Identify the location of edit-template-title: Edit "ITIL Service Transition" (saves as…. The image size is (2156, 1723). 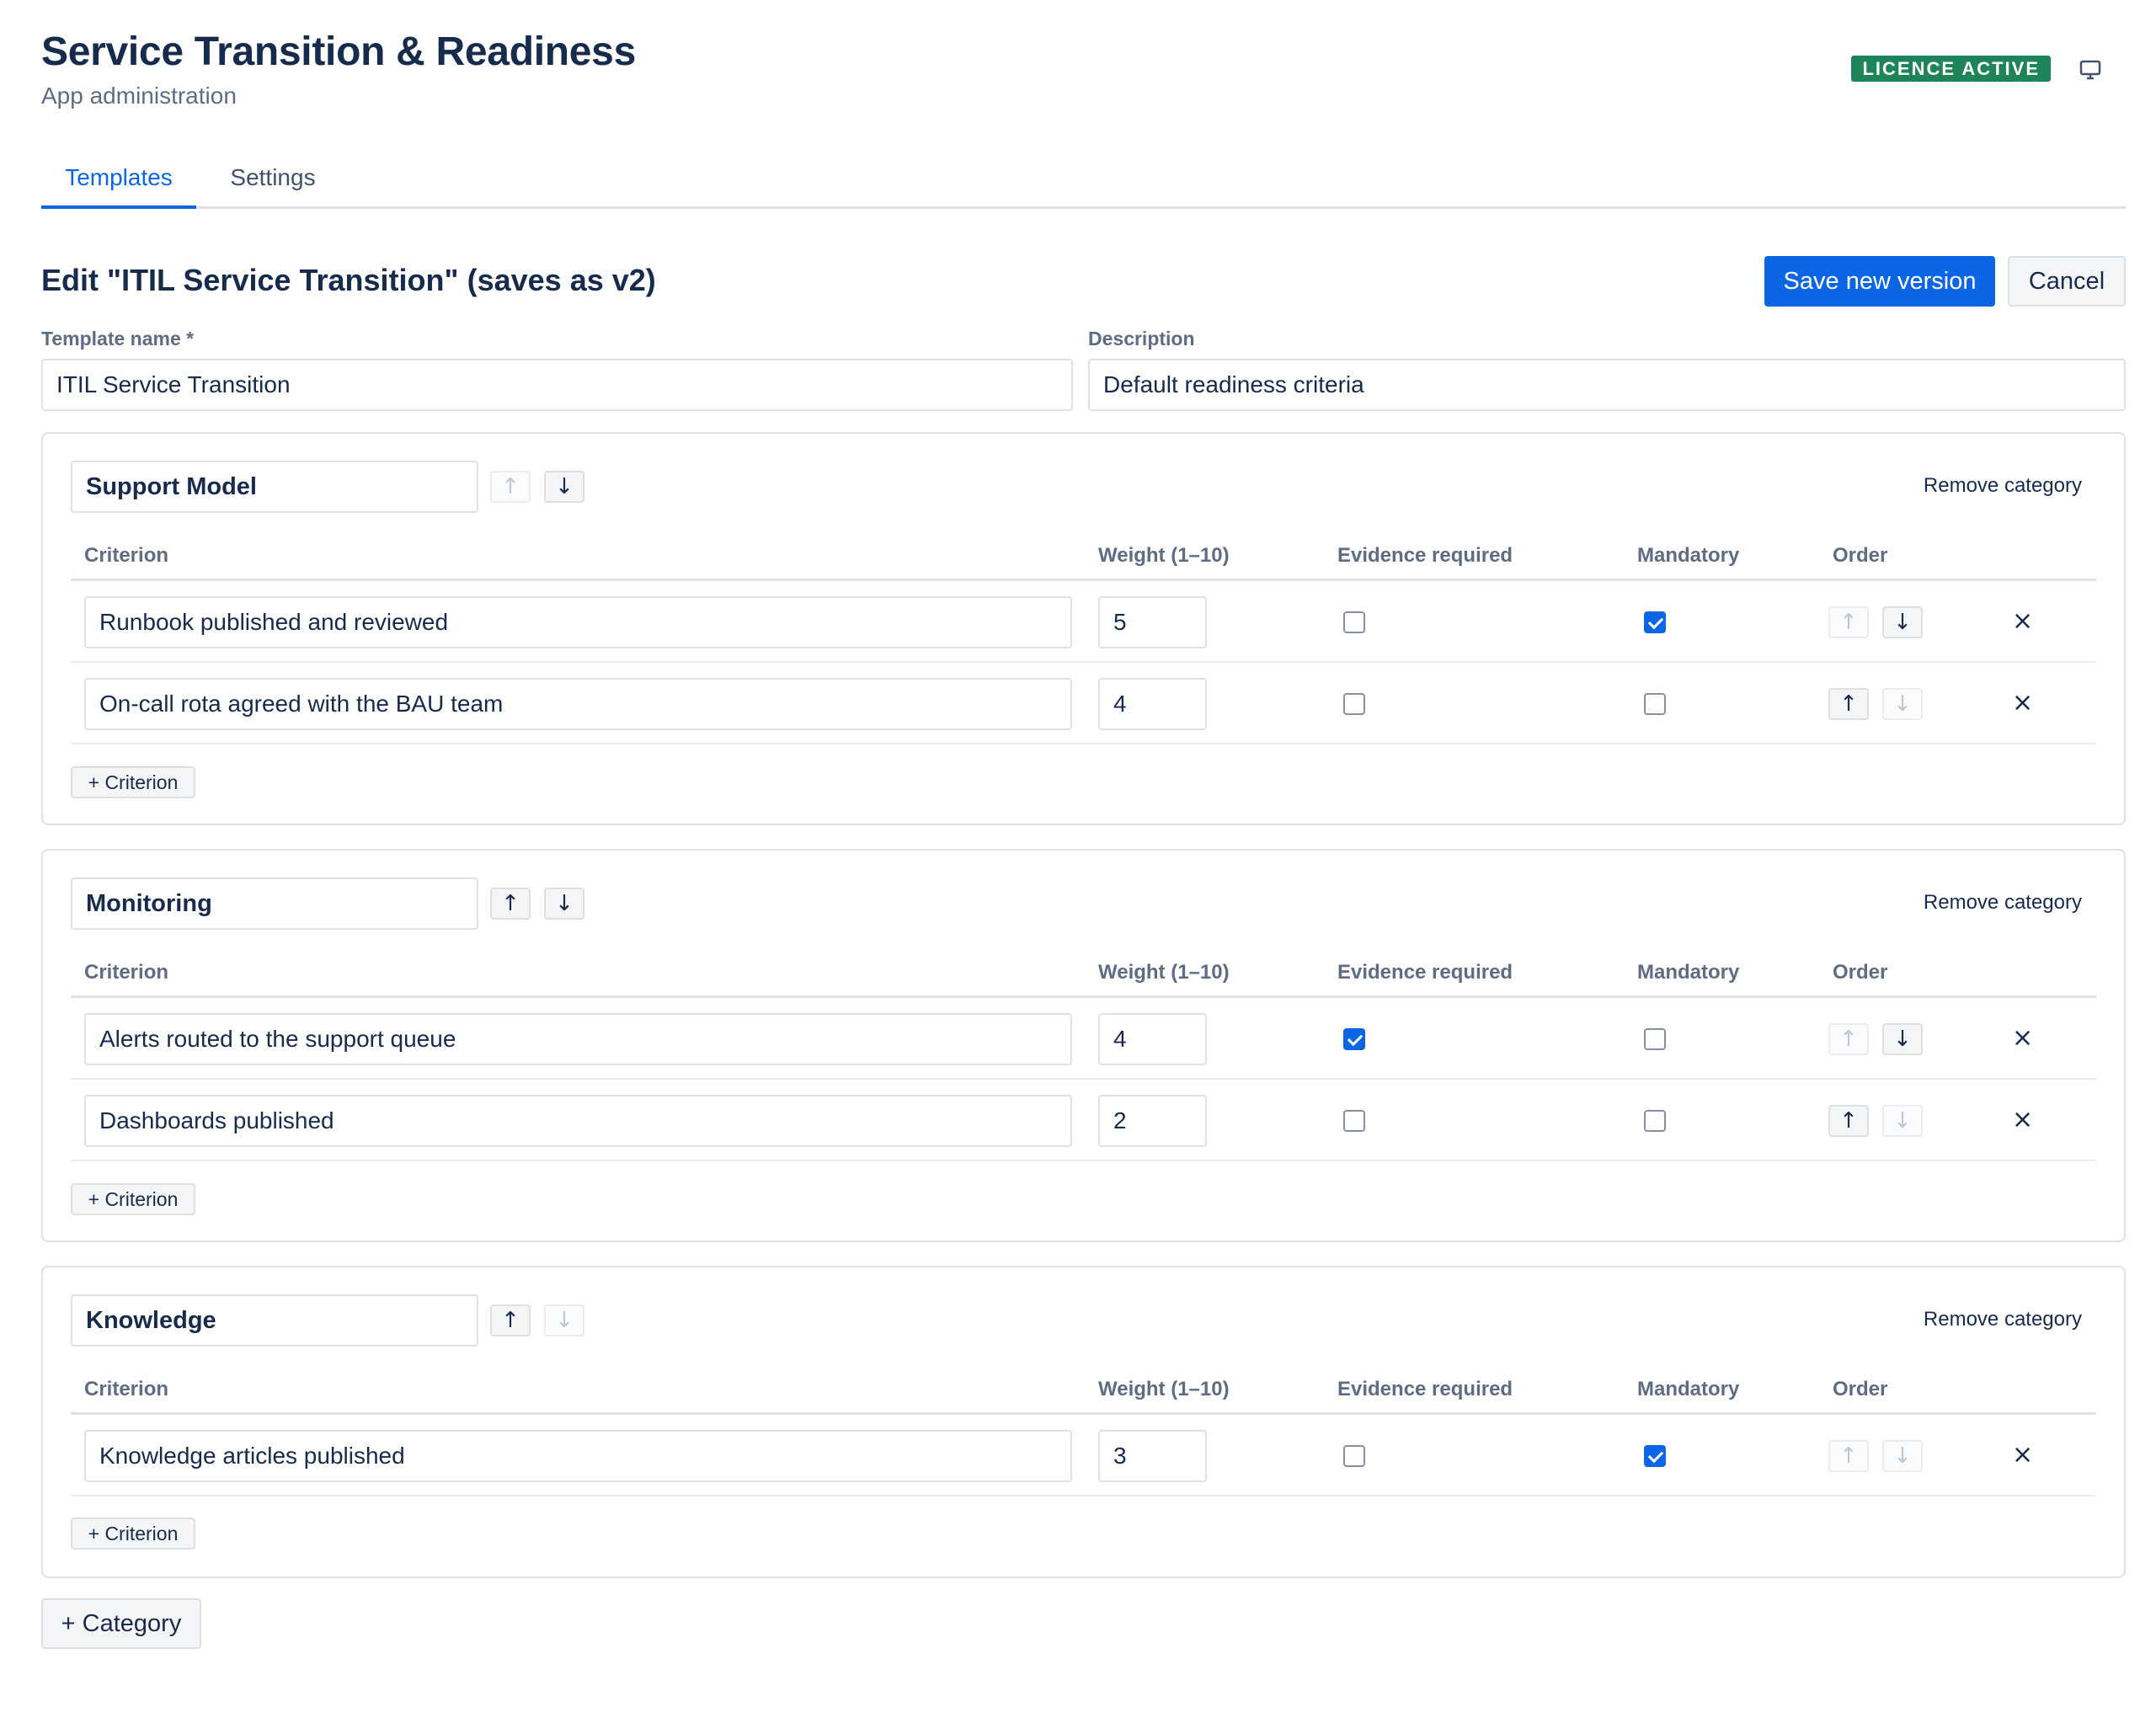
(348, 280).